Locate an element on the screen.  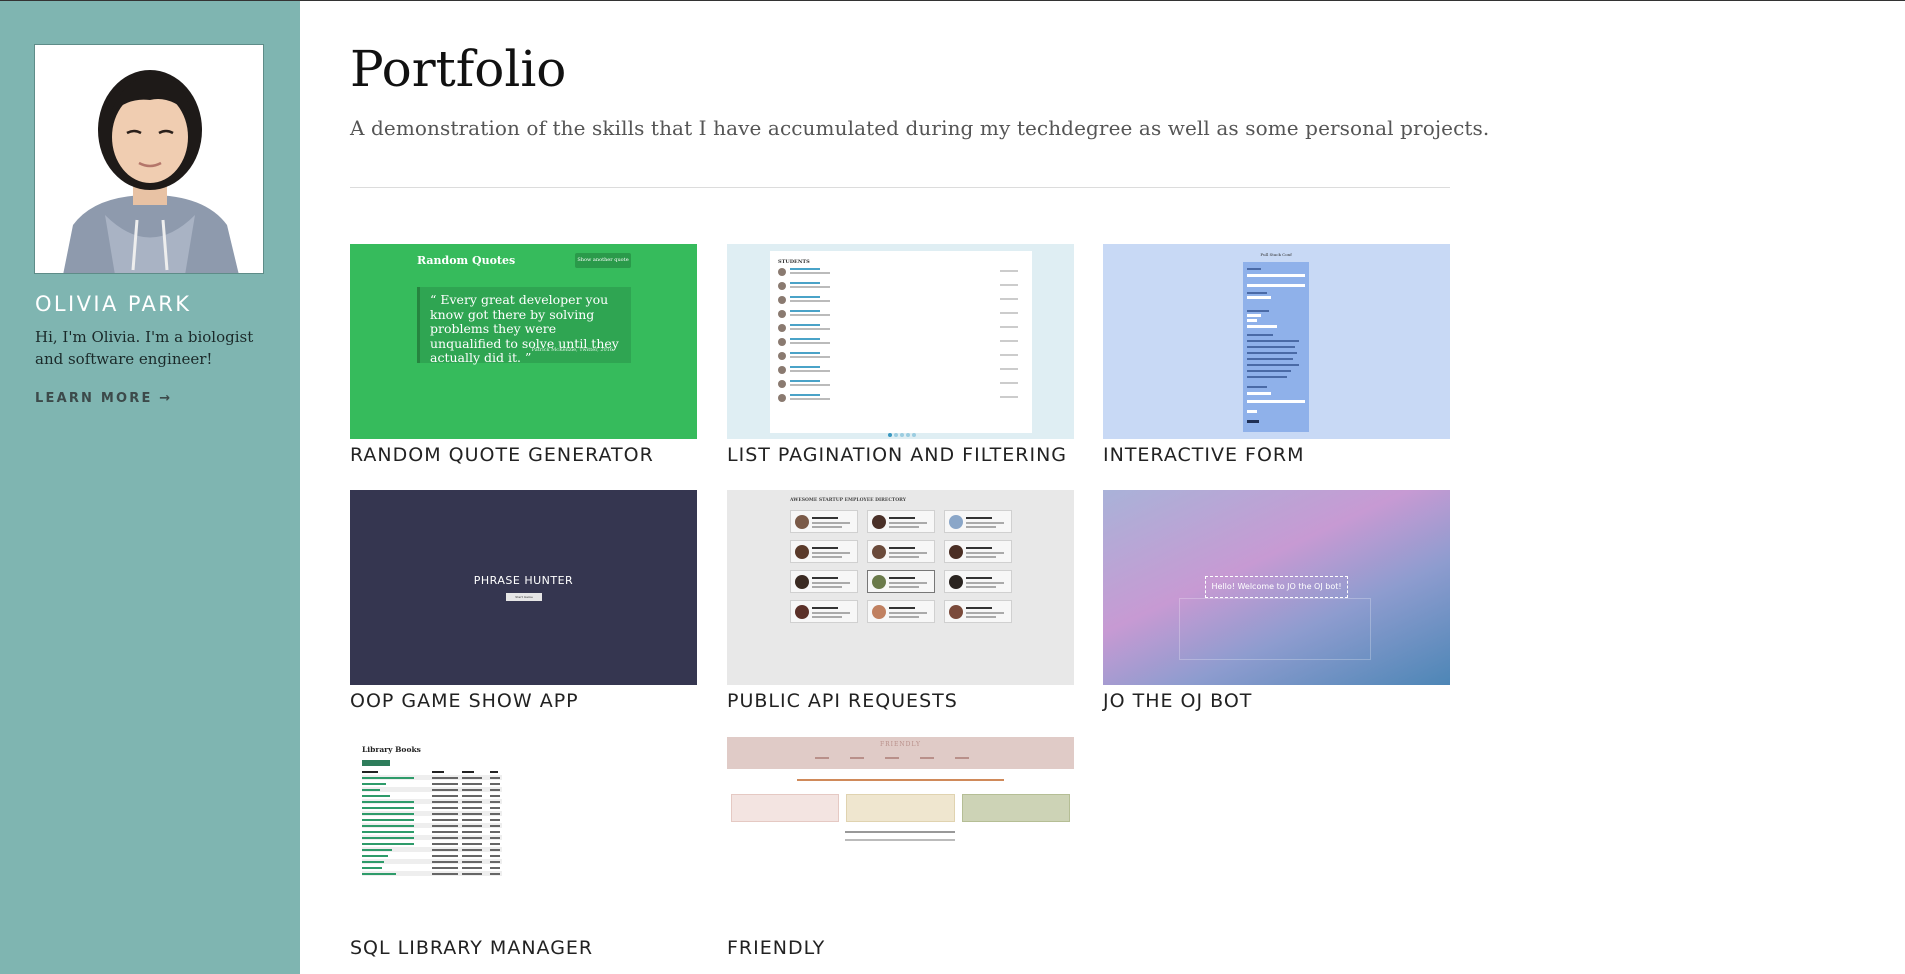
bot-welcome-message: Hello! Welcome to JO the OJ bot! is located at coordinates (1276, 587).